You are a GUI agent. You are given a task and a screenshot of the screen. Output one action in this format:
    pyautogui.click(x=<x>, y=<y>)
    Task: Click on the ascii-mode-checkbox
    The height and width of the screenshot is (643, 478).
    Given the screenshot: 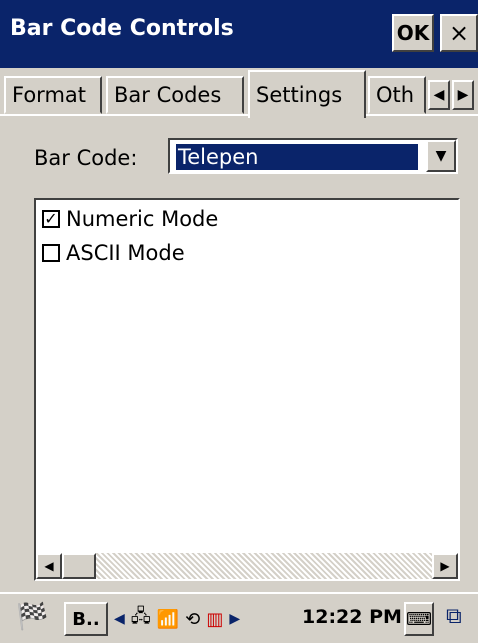 What is the action you would take?
    pyautogui.click(x=51, y=253)
    